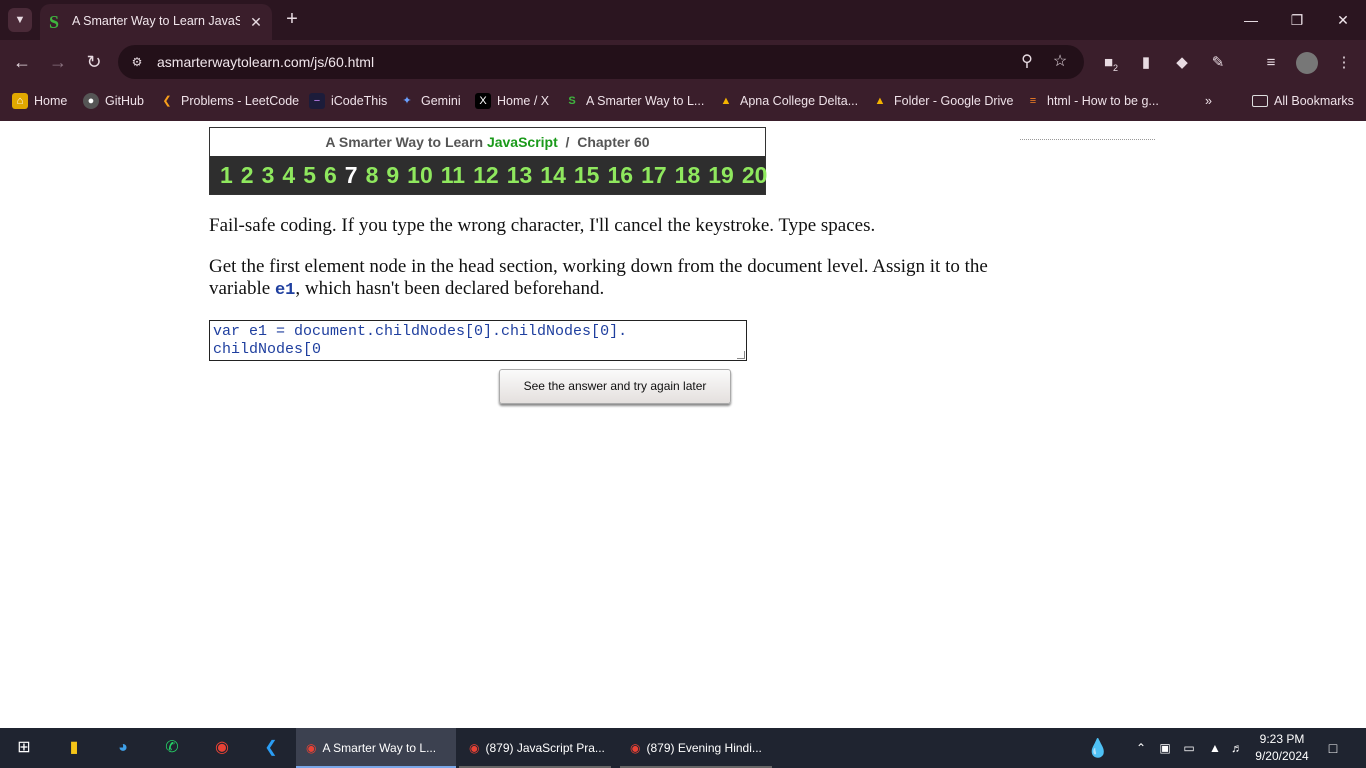  Describe the element at coordinates (1344, 63) in the screenshot. I see `menu-dots-icon: ⋮` at that location.